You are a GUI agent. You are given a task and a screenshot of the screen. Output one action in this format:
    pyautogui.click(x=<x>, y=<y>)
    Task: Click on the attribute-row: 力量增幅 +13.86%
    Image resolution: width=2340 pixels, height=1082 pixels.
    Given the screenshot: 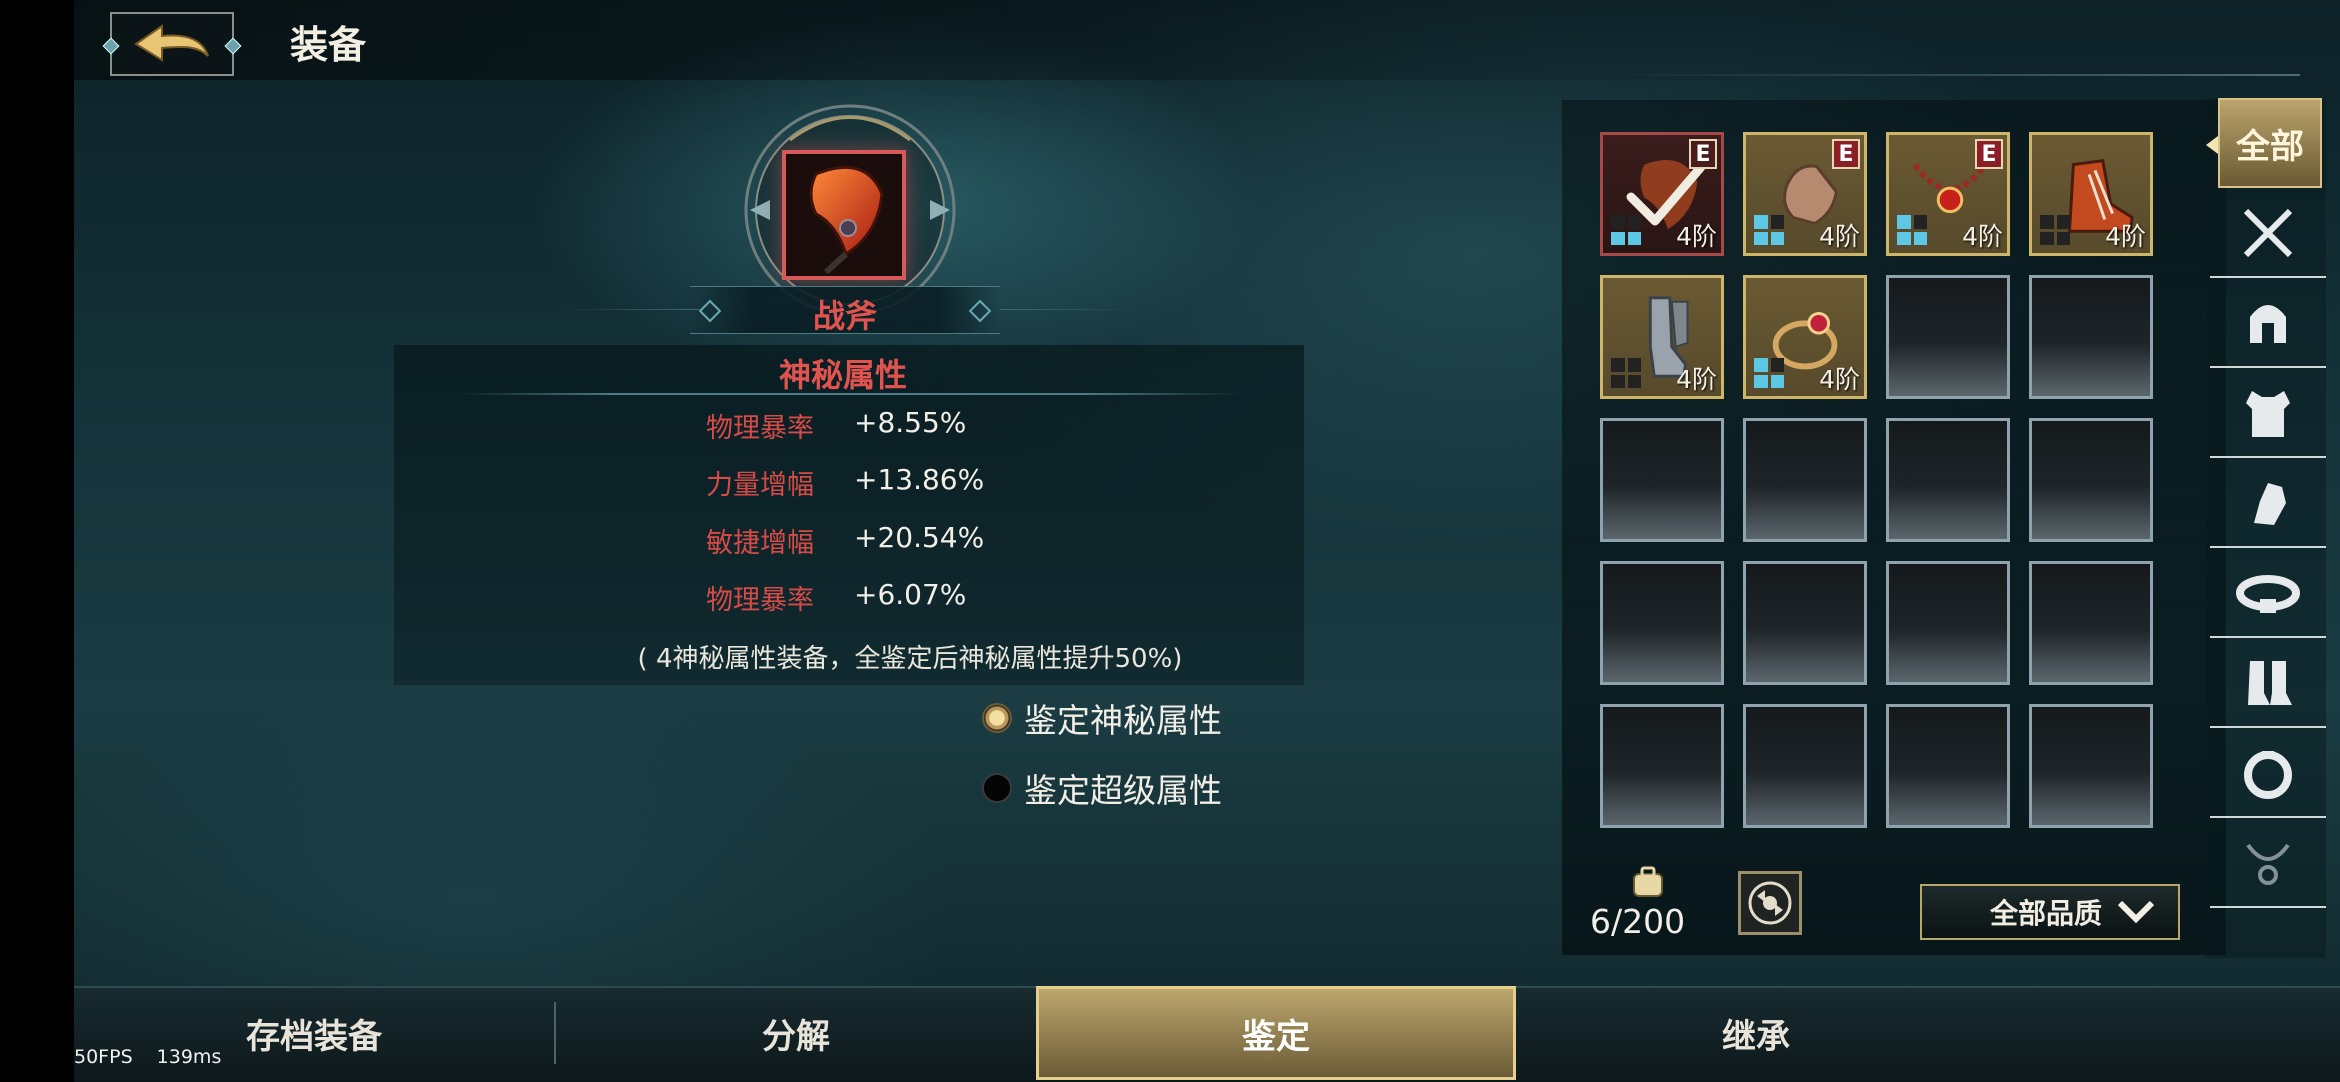 What is the action you would take?
    pyautogui.click(x=674, y=483)
    